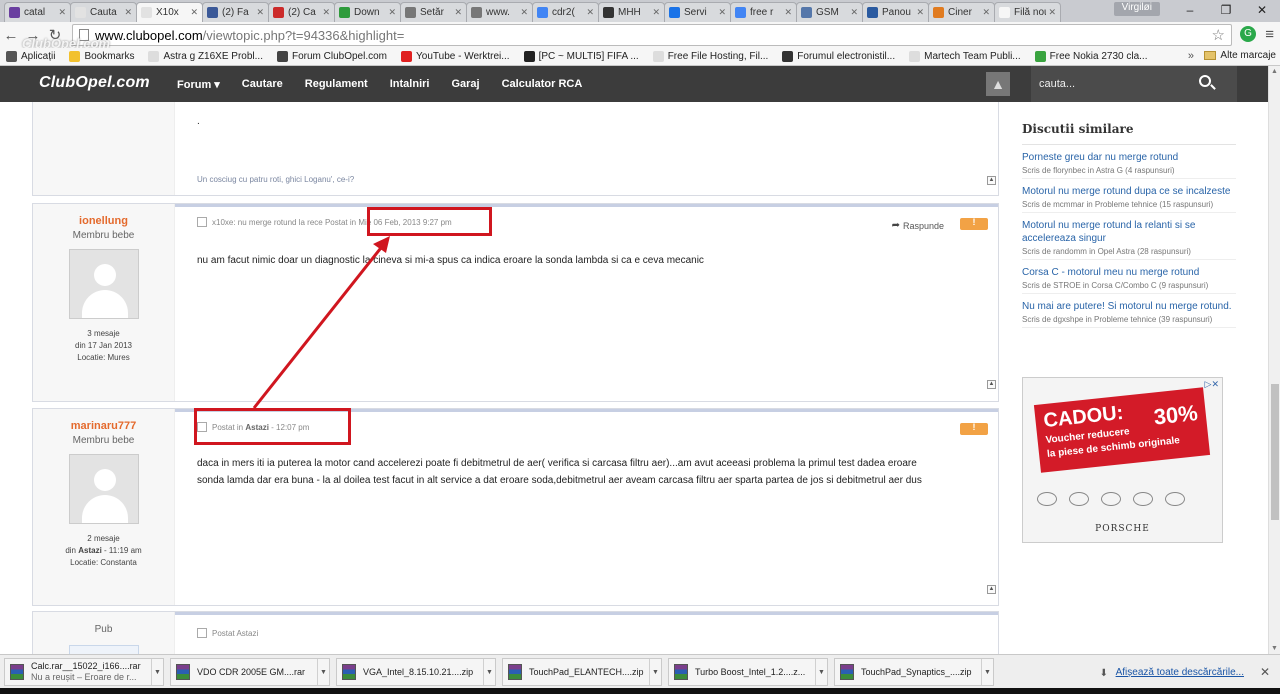  Describe the element at coordinates (1205, 81) in the screenshot. I see `search-icon` at that location.